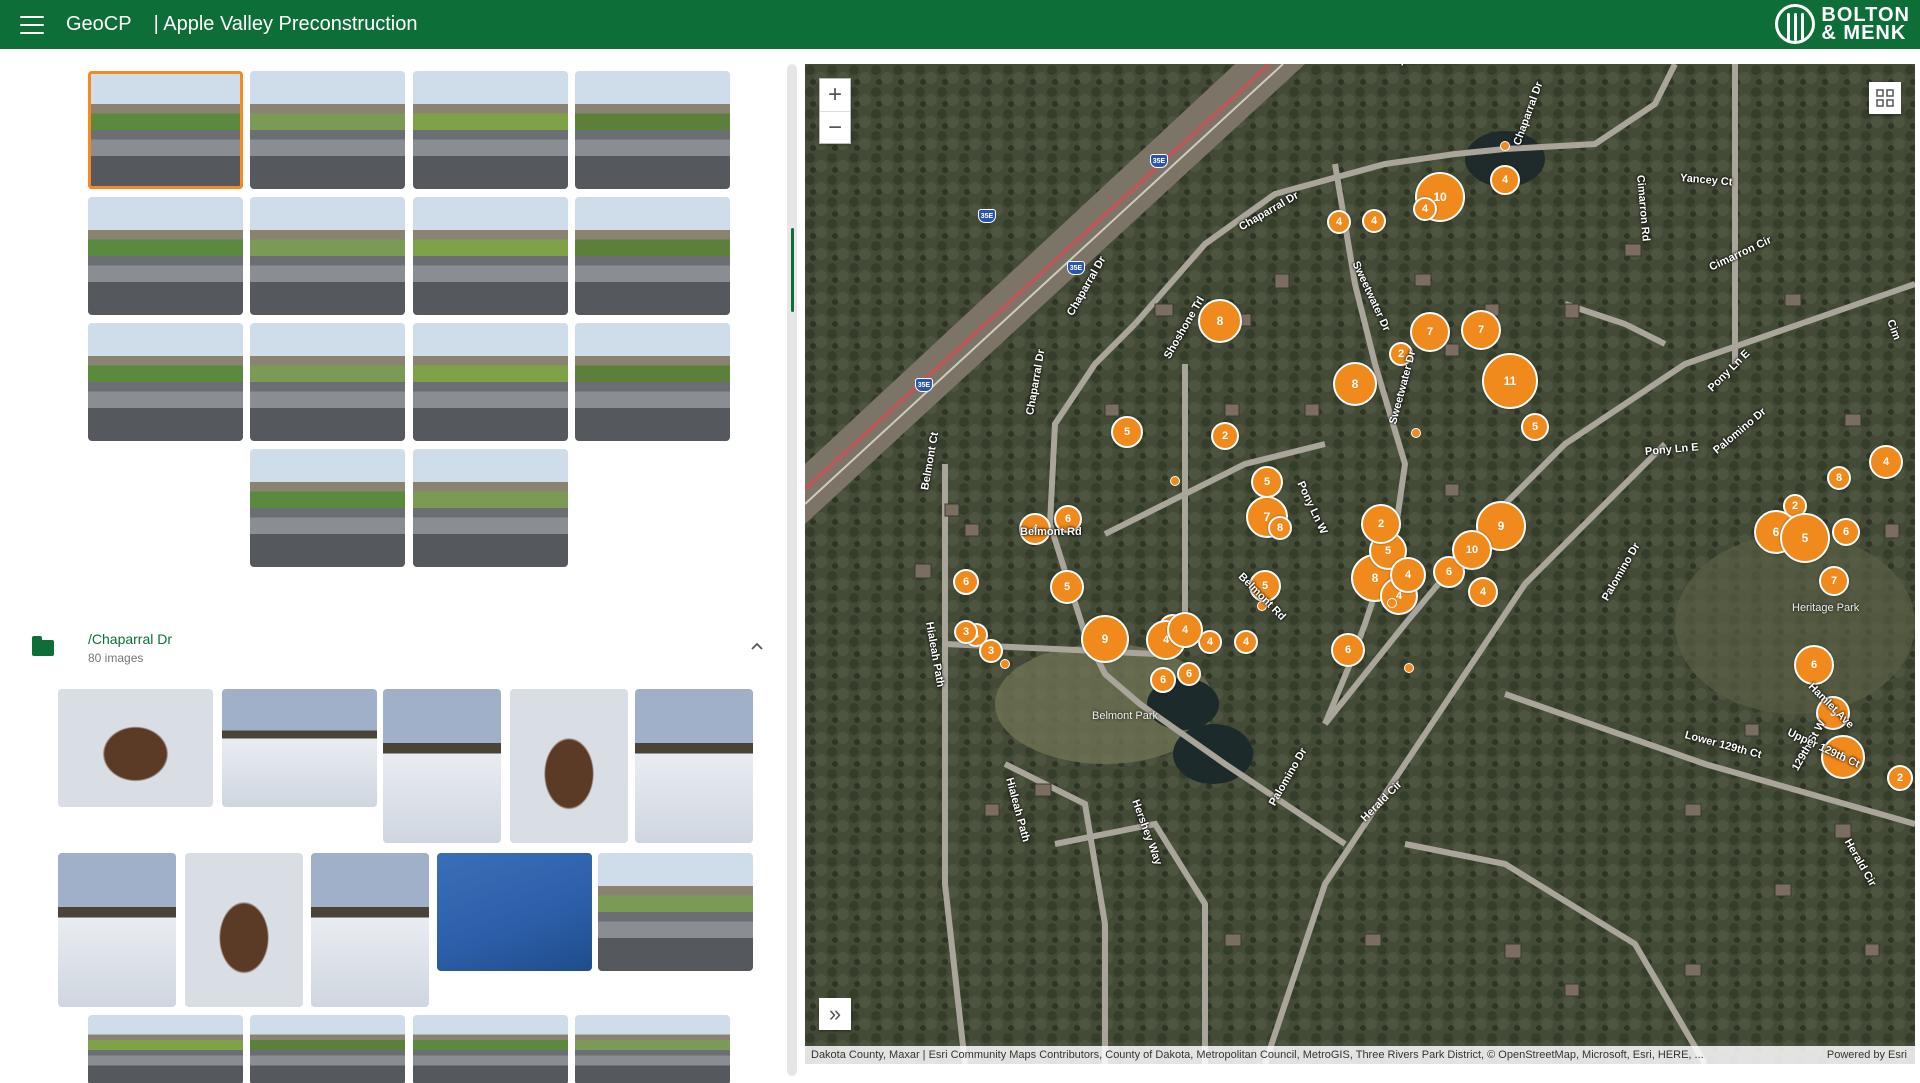 The image size is (1920, 1083). Describe the element at coordinates (43, 646) in the screenshot. I see `folder-icon` at that location.